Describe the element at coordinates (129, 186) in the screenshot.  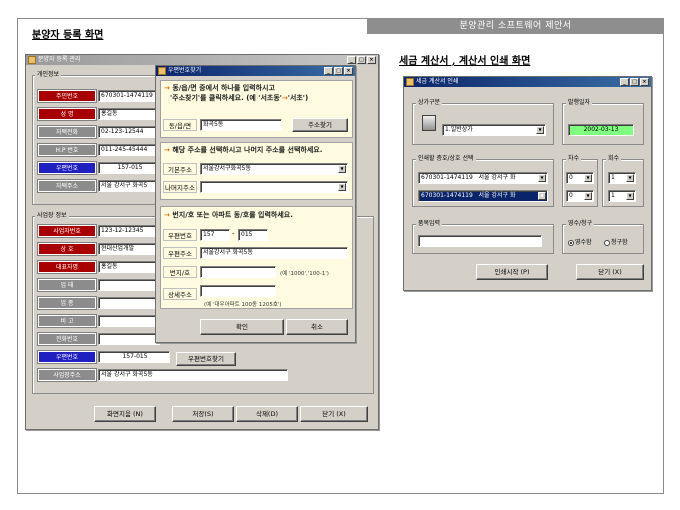
I see `personal-field-5: 서울 강서구 화곡5` at that location.